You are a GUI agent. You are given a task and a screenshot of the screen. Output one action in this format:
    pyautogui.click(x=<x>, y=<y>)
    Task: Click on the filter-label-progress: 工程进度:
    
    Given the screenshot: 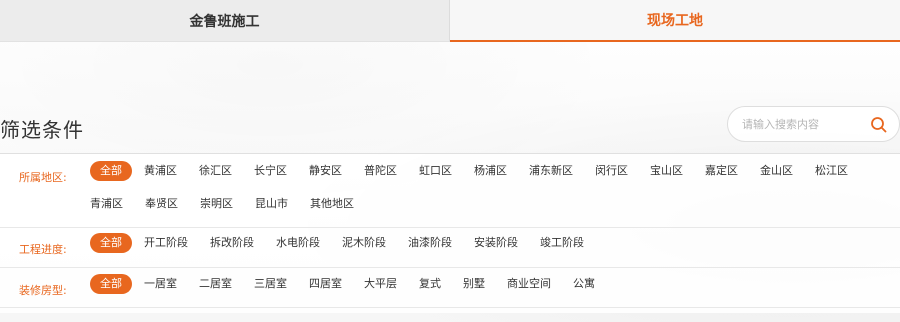 What is the action you would take?
    pyautogui.click(x=43, y=249)
    